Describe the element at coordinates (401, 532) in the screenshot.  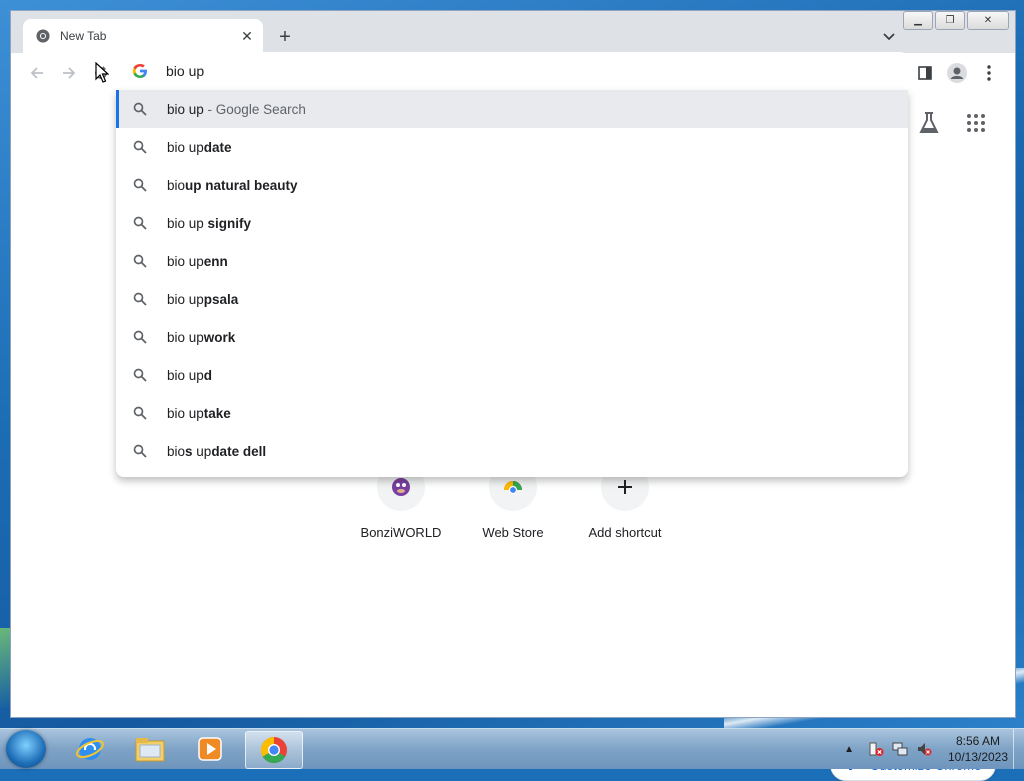
I see `shortcut-label: BonziWORLD` at that location.